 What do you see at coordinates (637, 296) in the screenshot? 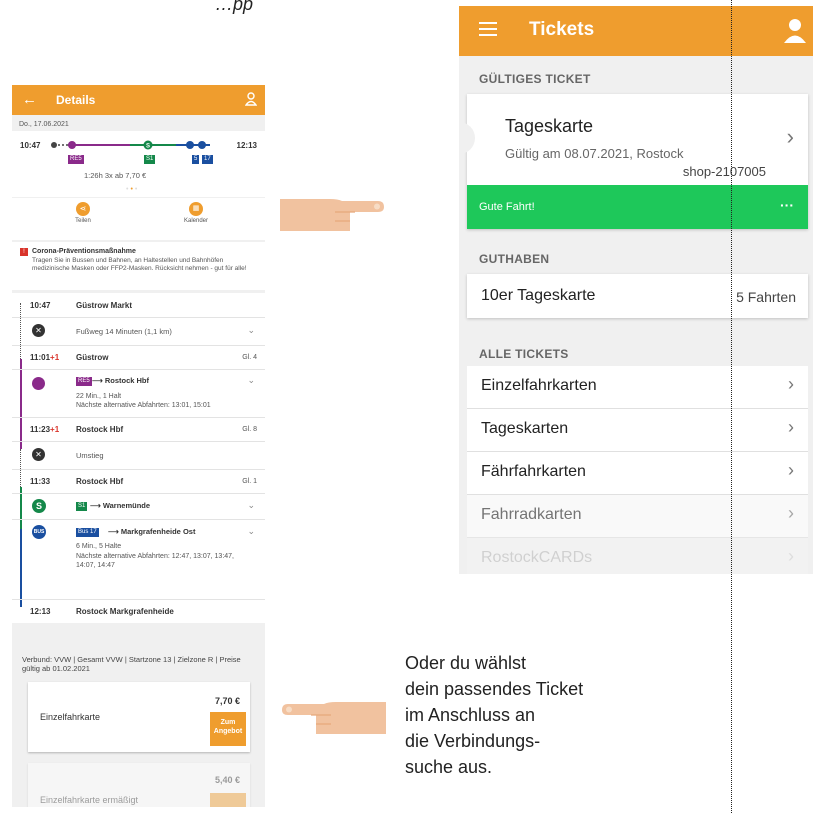
I see `credit-card: 10er Tageskarte 5 Fahrten` at bounding box center [637, 296].